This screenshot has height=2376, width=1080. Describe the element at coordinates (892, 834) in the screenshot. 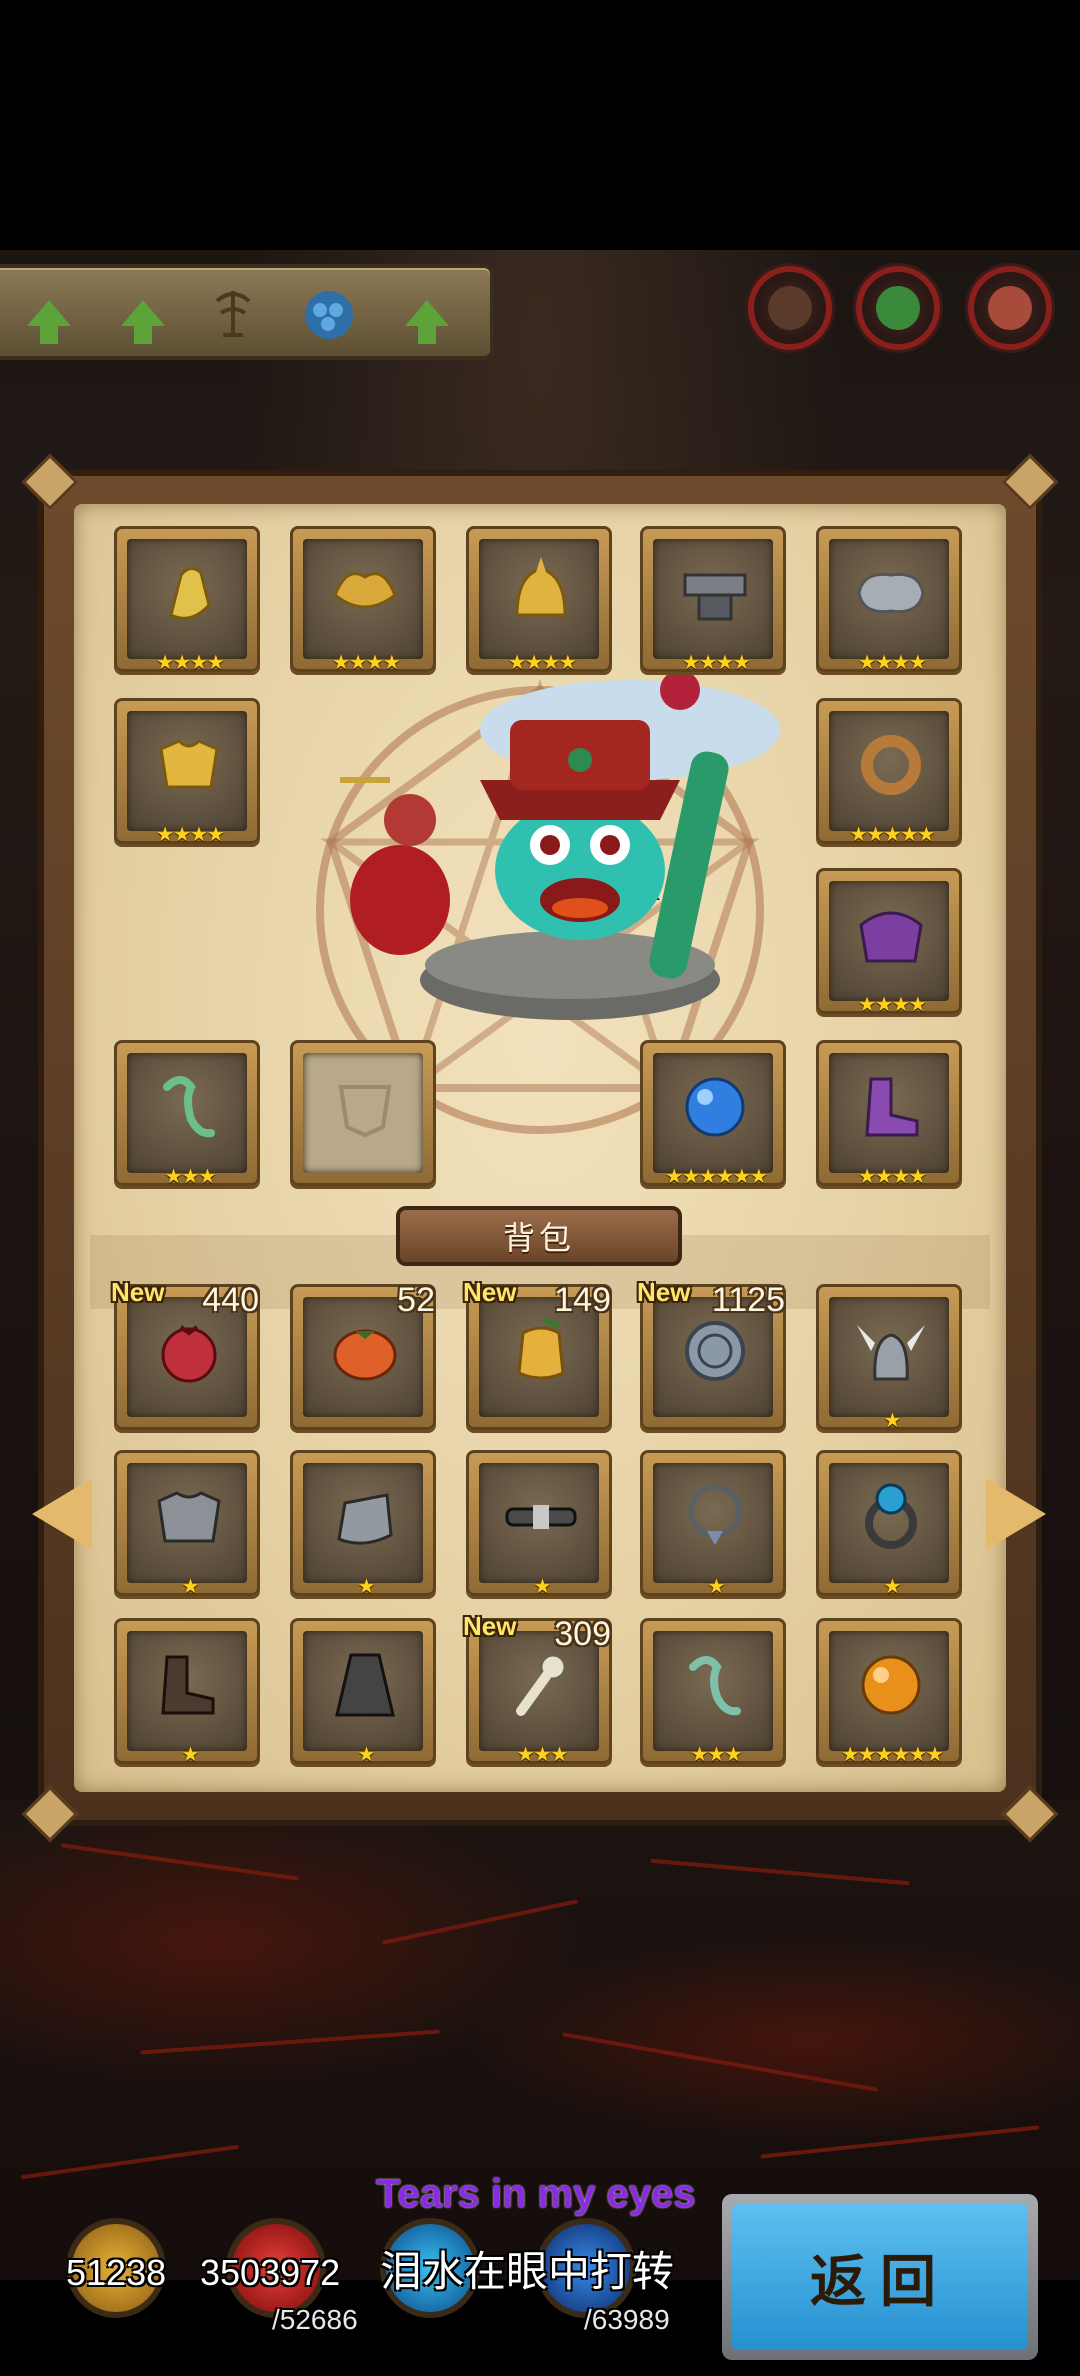

I see `star-rating: ★★★★★` at that location.